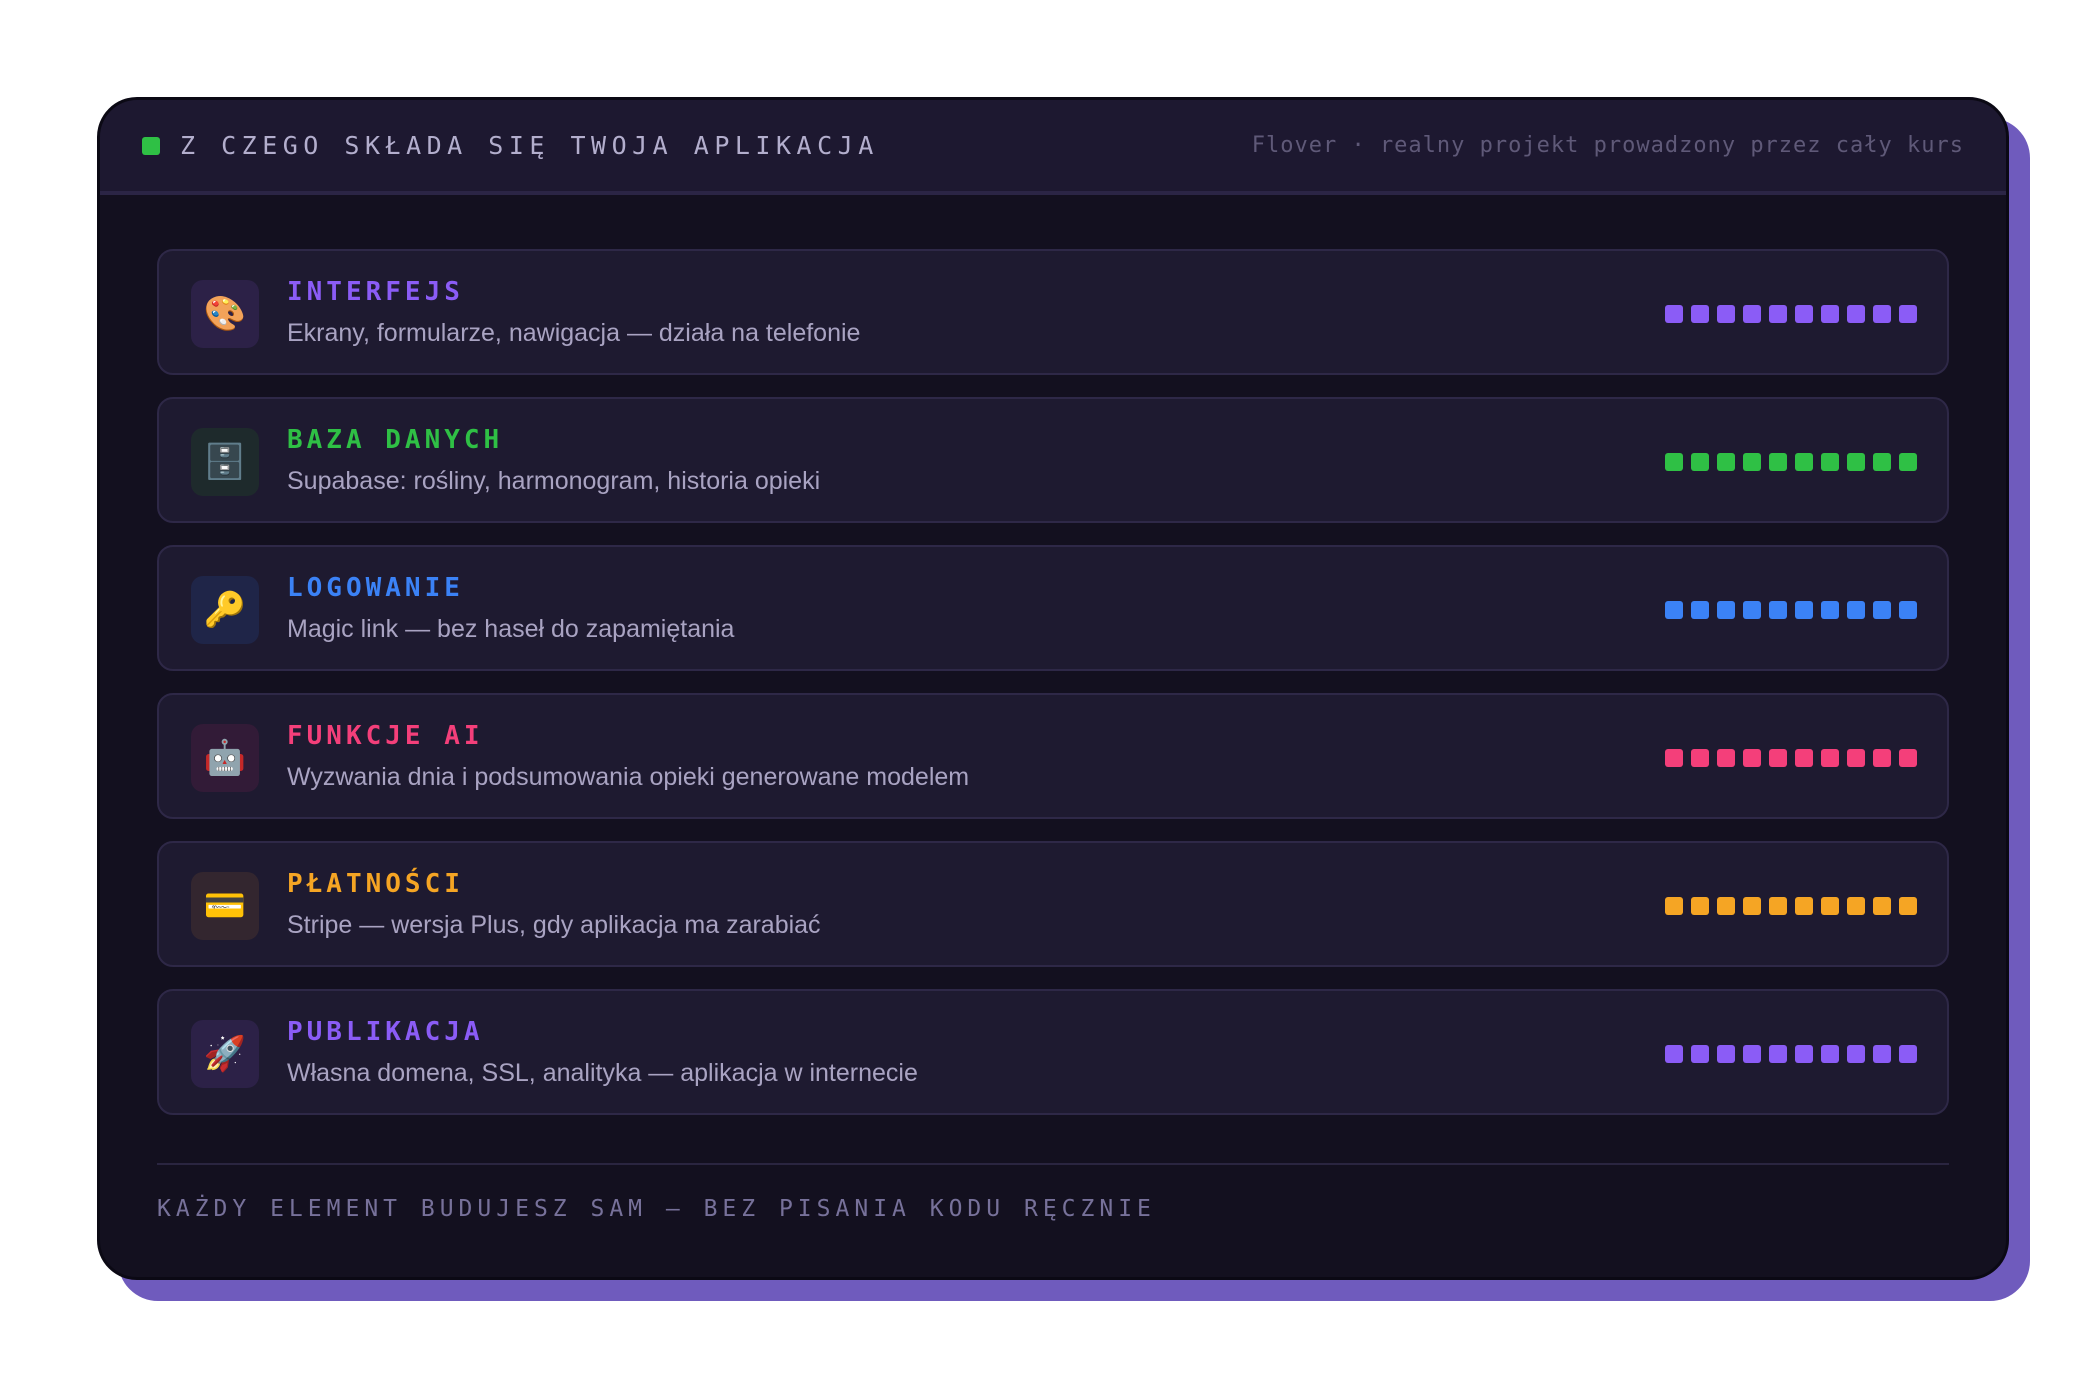 The image size is (2100, 1374). What do you see at coordinates (529, 145) in the screenshot?
I see `card-title: Z CZEGO SKŁADA SIĘ TWOJA APLIKACJA` at bounding box center [529, 145].